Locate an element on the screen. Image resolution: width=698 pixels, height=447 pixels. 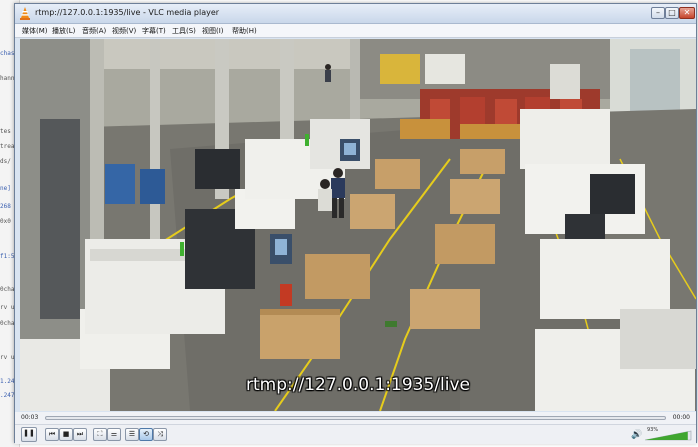
terminal-line: 0x0 is located at coordinates (5, 221).